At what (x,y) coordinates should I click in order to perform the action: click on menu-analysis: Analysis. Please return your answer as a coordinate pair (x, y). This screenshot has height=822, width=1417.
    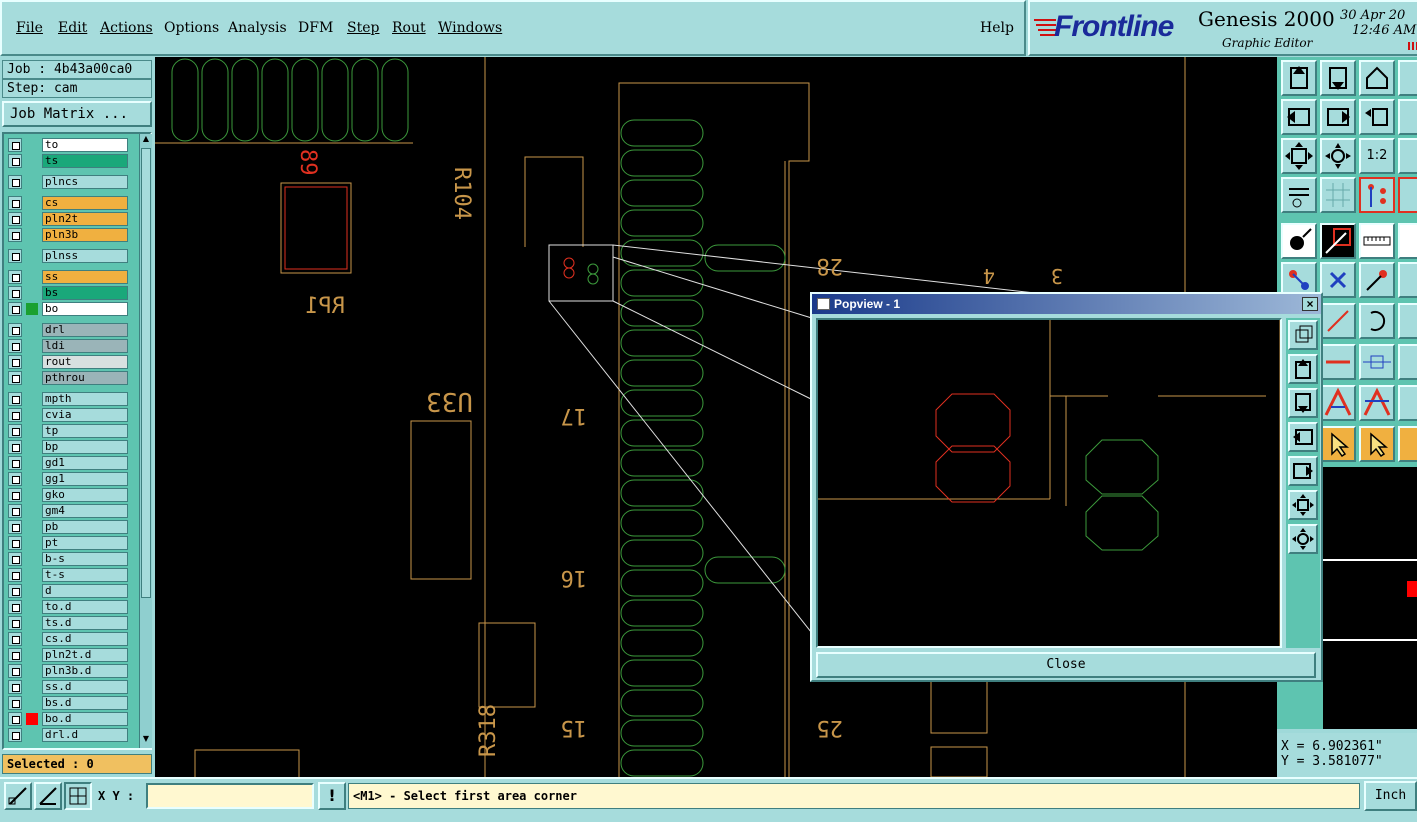
    Looking at the image, I should click on (257, 28).